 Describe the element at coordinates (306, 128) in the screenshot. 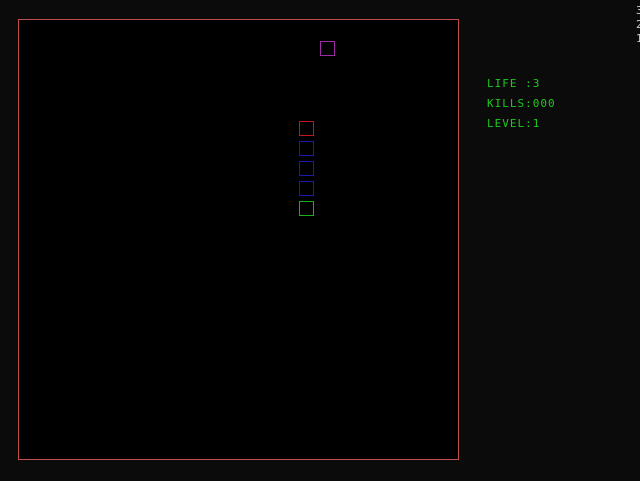

I see `snake-head-square-icon` at that location.